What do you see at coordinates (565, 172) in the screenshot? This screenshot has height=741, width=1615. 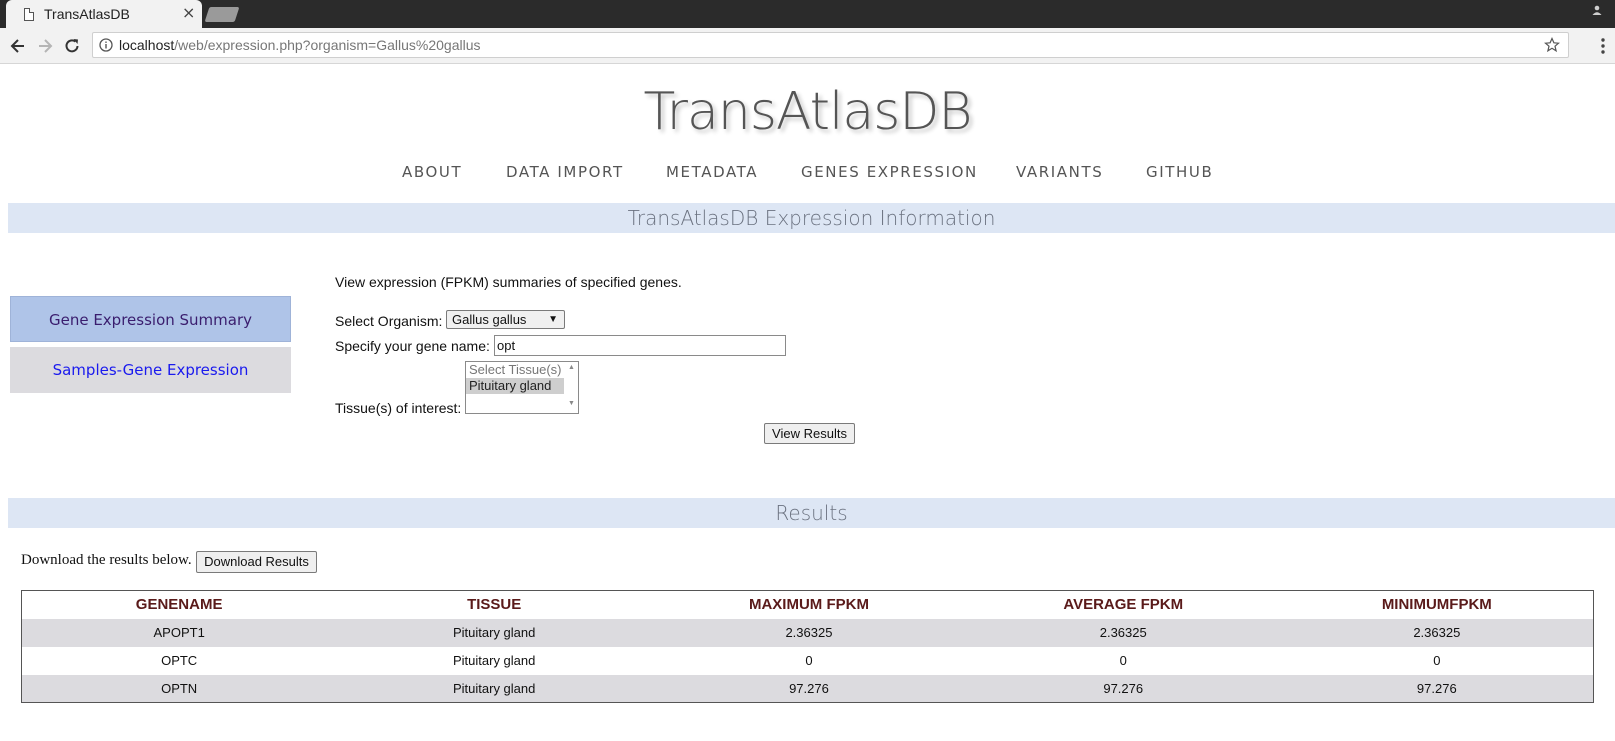 I see `nav-data-import: DATA IMPORT` at bounding box center [565, 172].